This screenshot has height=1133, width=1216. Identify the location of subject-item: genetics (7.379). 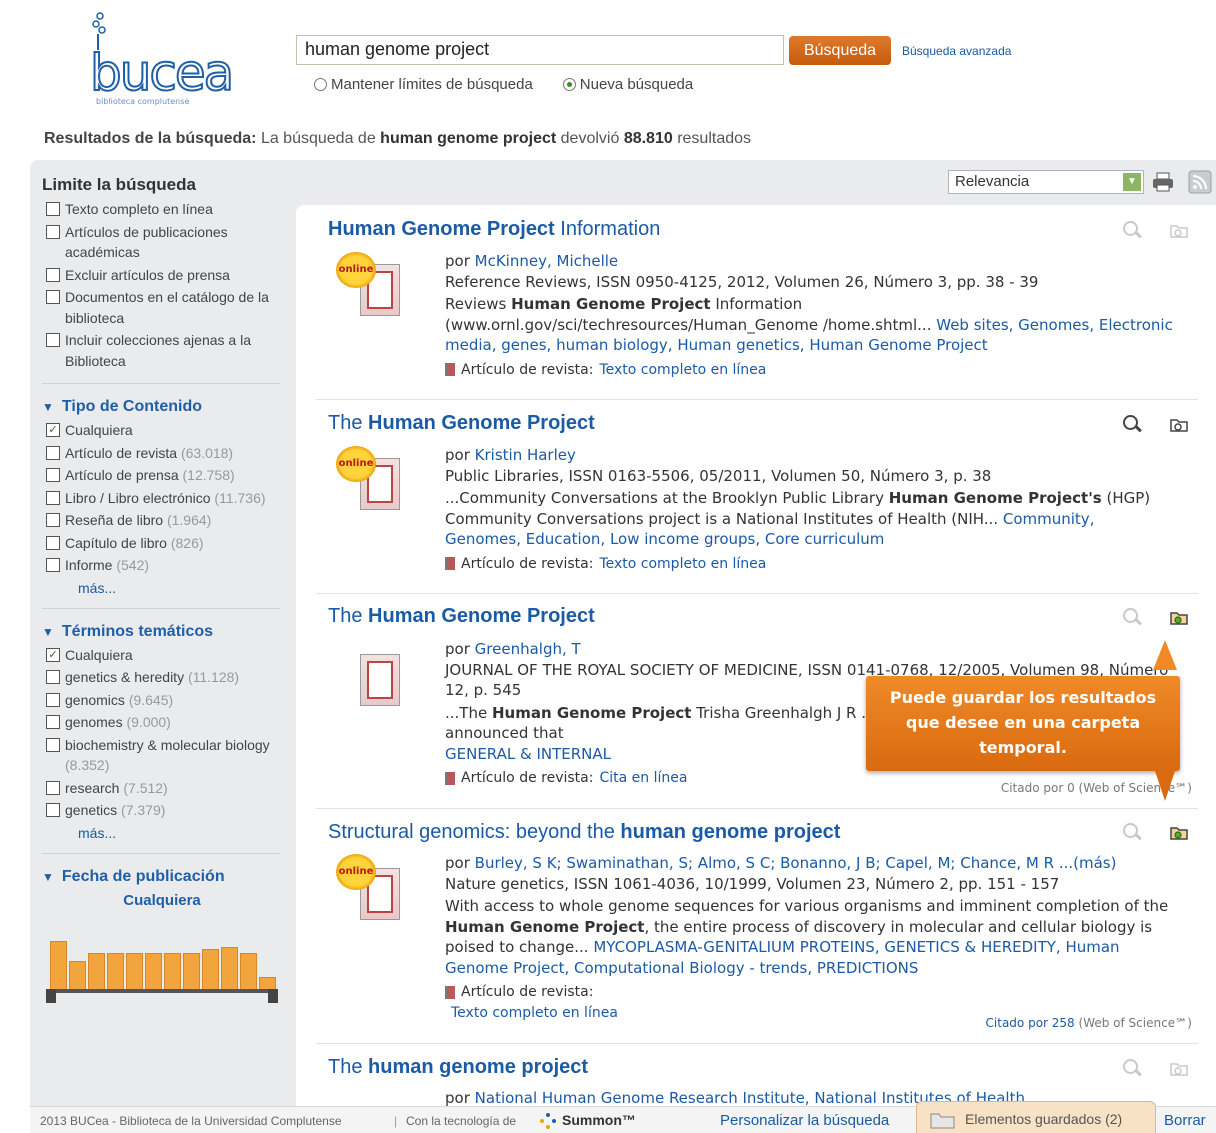
(162, 810).